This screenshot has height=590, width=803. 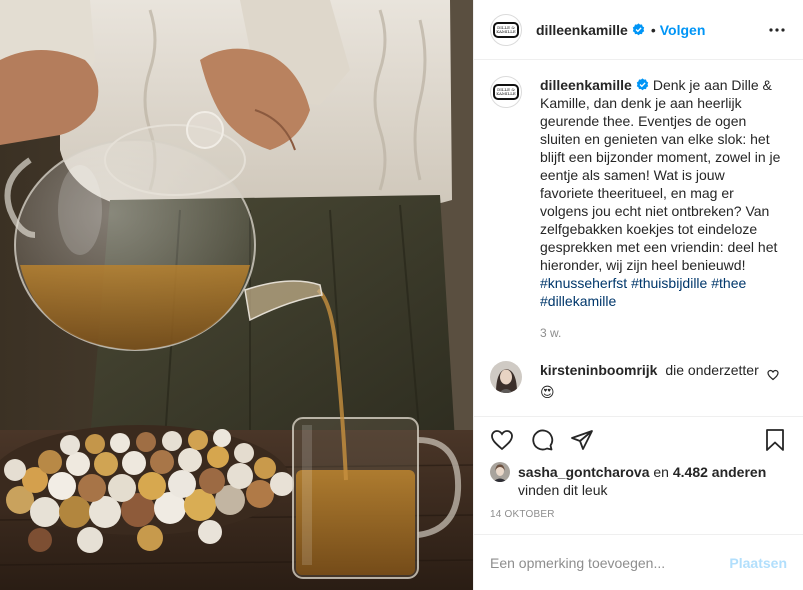 What do you see at coordinates (578, 301) in the screenshot?
I see `hashtag-link: #dillekamille` at bounding box center [578, 301].